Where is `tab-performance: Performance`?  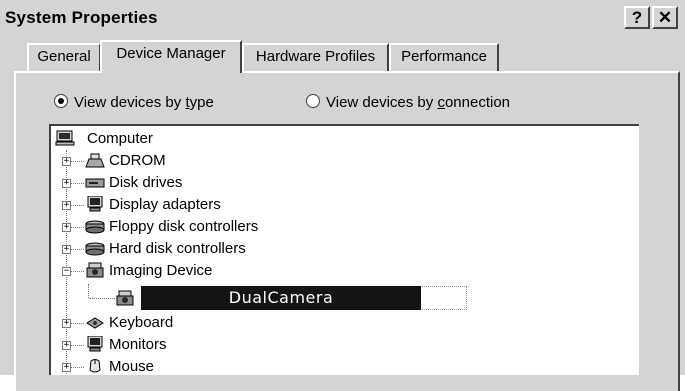 tab-performance: Performance is located at coordinates (444, 57).